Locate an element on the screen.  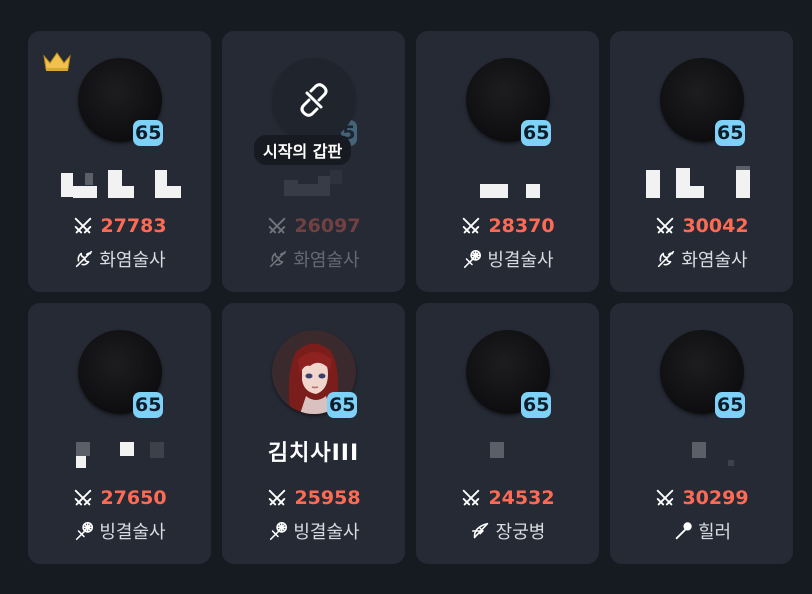
party-member-card: 65 27783 화염술사 is located at coordinates (119, 161).